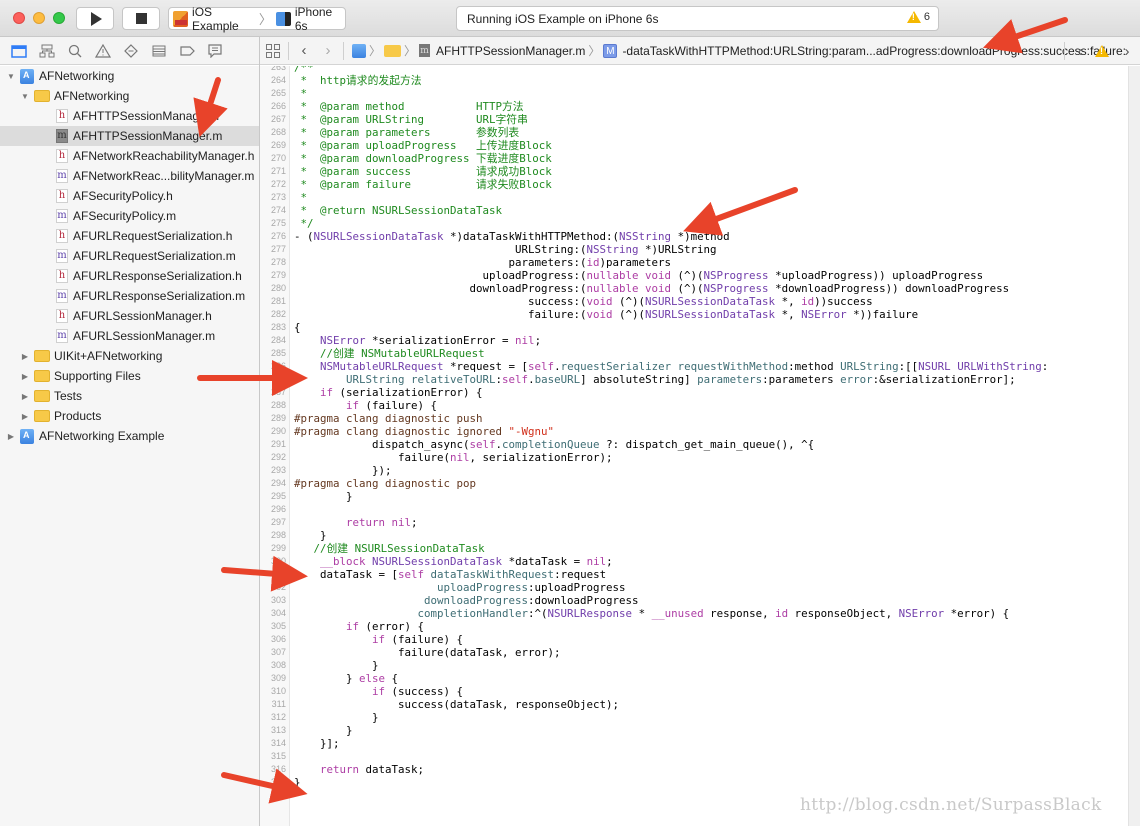  I want to click on code-text: //创建 NSMutableURLRequest, so click(389, 353).